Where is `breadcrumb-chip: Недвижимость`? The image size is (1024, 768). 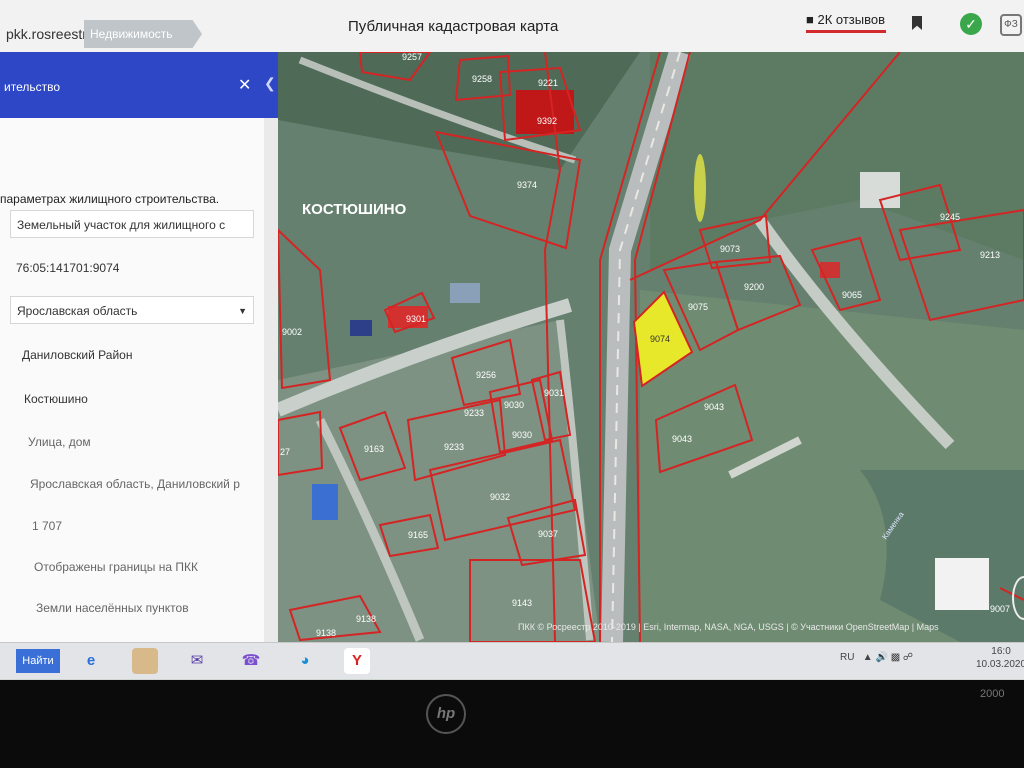
breadcrumb-chip: Недвижимость is located at coordinates (143, 34).